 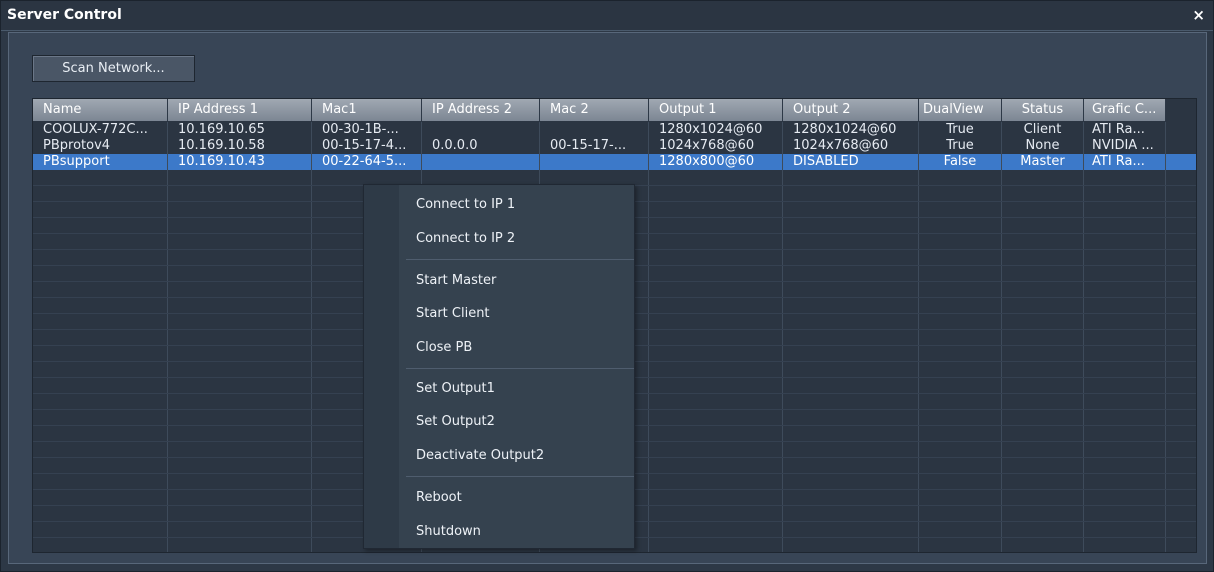 What do you see at coordinates (100, 146) in the screenshot?
I see `cell-name: PBprotov4` at bounding box center [100, 146].